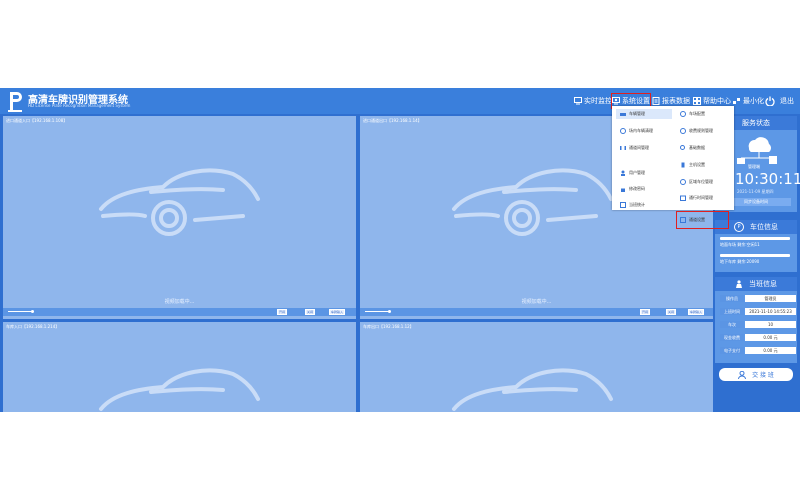  Describe the element at coordinates (634, 131) in the screenshot. I see `menu-item-clear-vehicles: 场内车辆清理` at that location.